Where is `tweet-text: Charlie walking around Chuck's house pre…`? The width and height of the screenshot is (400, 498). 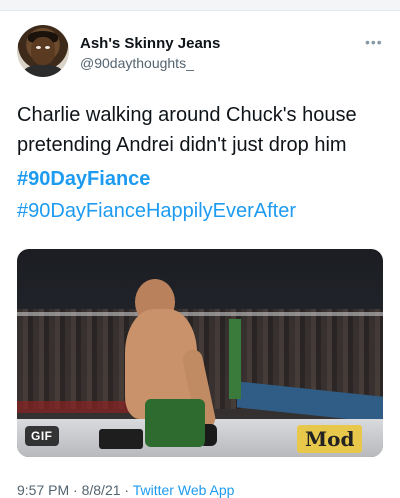
tweet-text: Charlie walking around Chuck's house pre… is located at coordinates (204, 130).